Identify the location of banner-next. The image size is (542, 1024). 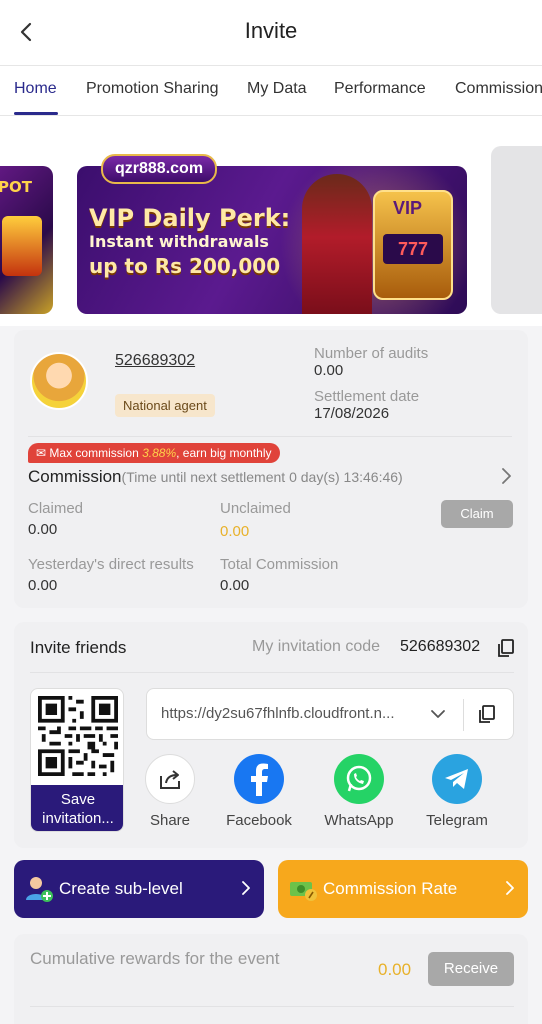
(516, 230).